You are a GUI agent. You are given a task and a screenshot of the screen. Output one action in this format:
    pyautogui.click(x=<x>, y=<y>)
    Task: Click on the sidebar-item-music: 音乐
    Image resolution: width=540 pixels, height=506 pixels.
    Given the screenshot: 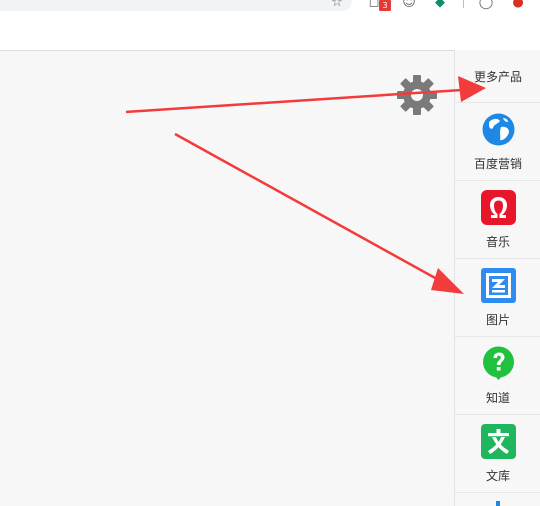 What is the action you would take?
    pyautogui.click(x=497, y=220)
    